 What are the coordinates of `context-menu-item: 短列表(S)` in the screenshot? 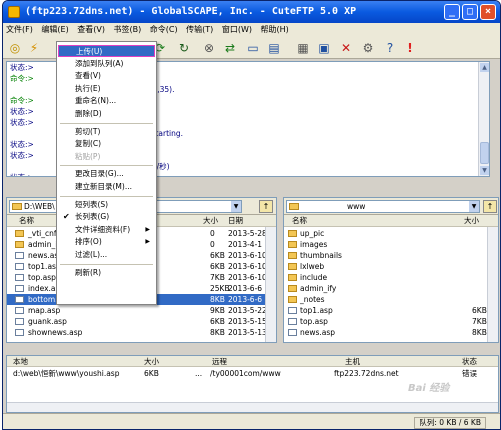 It's located at (106, 205).